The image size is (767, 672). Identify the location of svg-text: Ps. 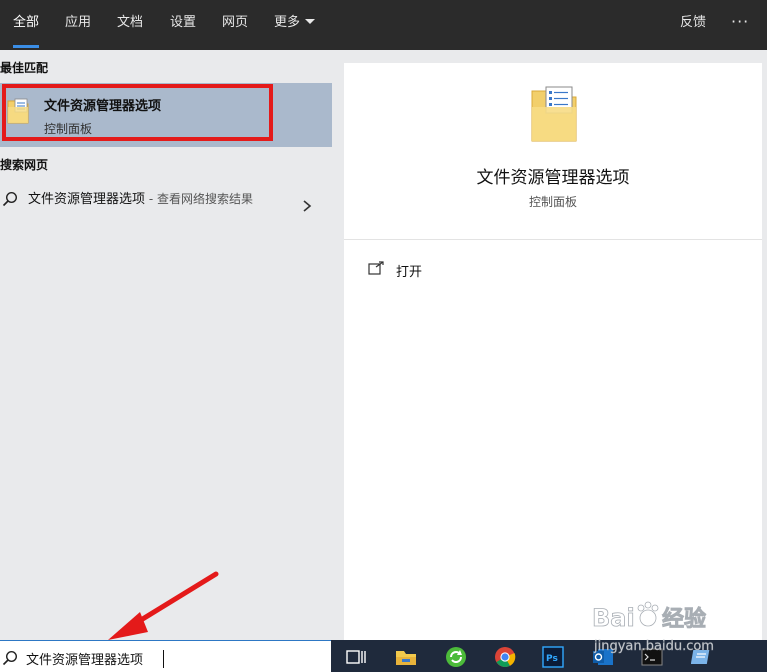
(552, 659).